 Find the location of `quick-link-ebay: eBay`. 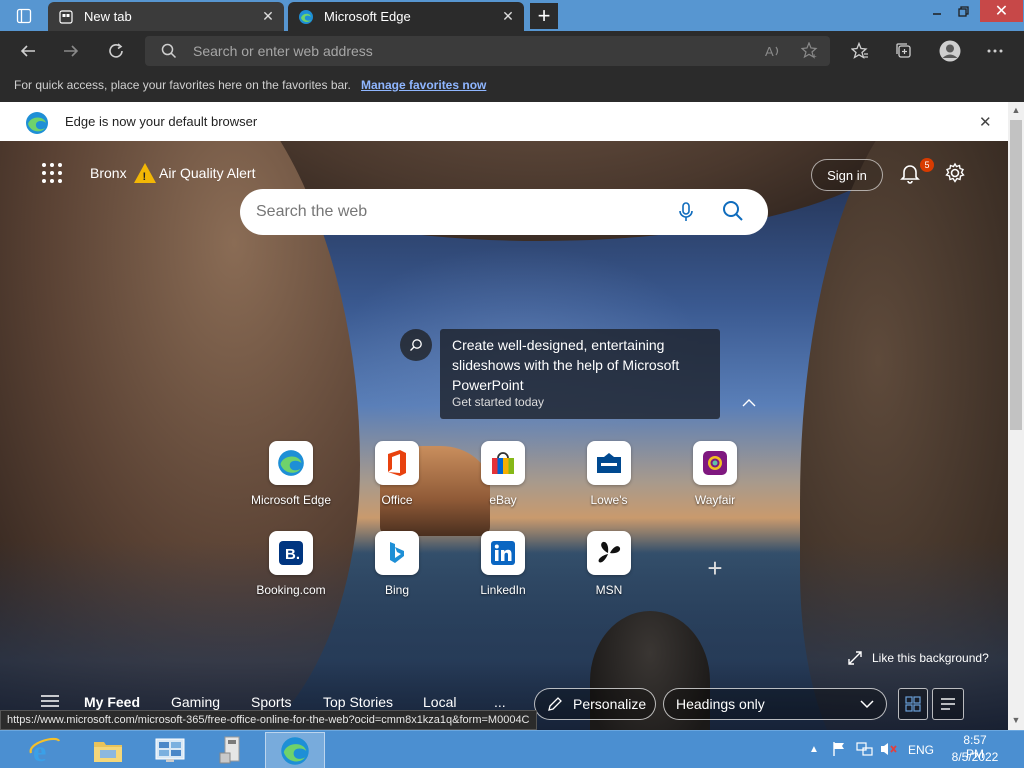

quick-link-ebay: eBay is located at coordinates (503, 474).